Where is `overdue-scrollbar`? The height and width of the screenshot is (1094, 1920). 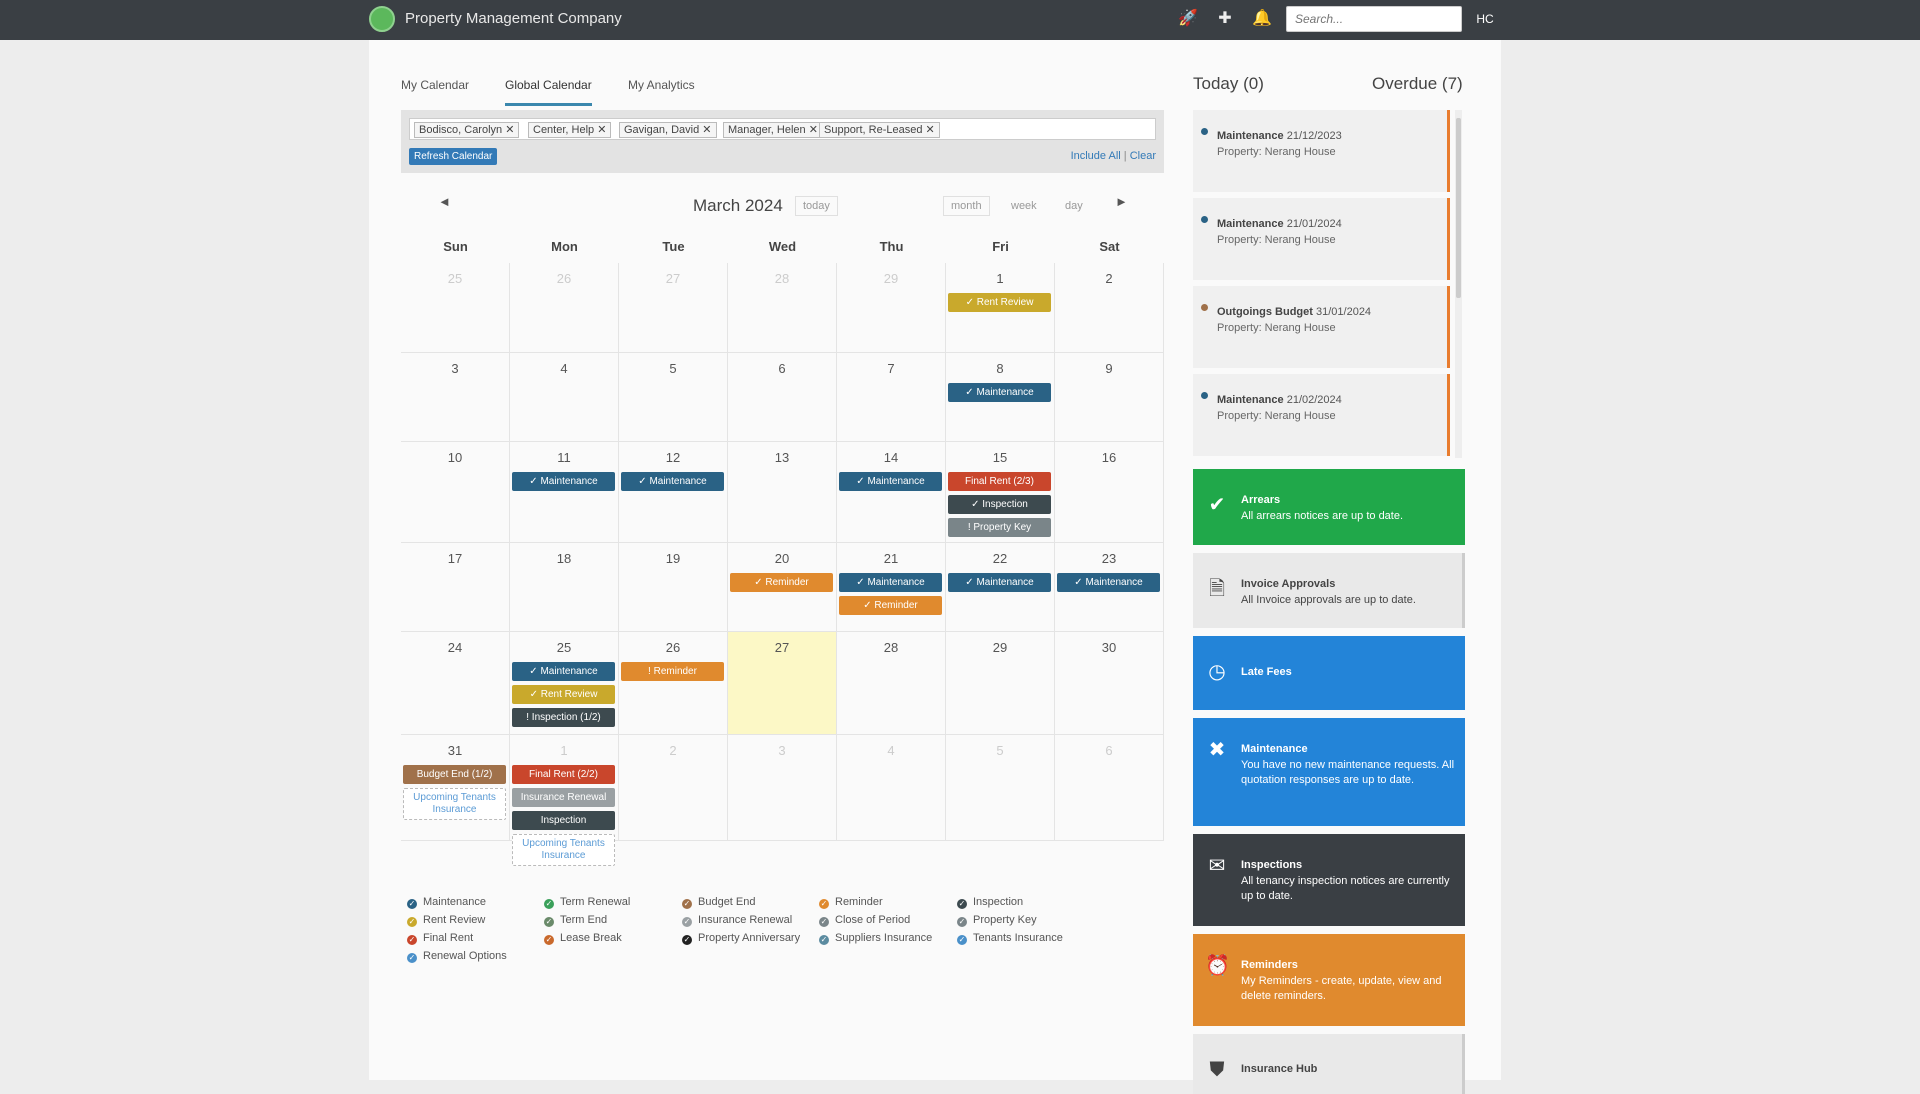 overdue-scrollbar is located at coordinates (1458, 284).